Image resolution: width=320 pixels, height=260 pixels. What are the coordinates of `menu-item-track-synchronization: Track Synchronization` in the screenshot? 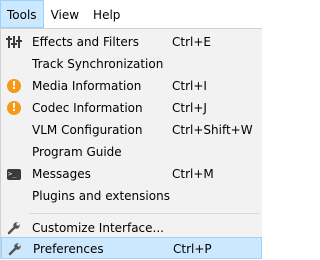 It's located at (131, 64).